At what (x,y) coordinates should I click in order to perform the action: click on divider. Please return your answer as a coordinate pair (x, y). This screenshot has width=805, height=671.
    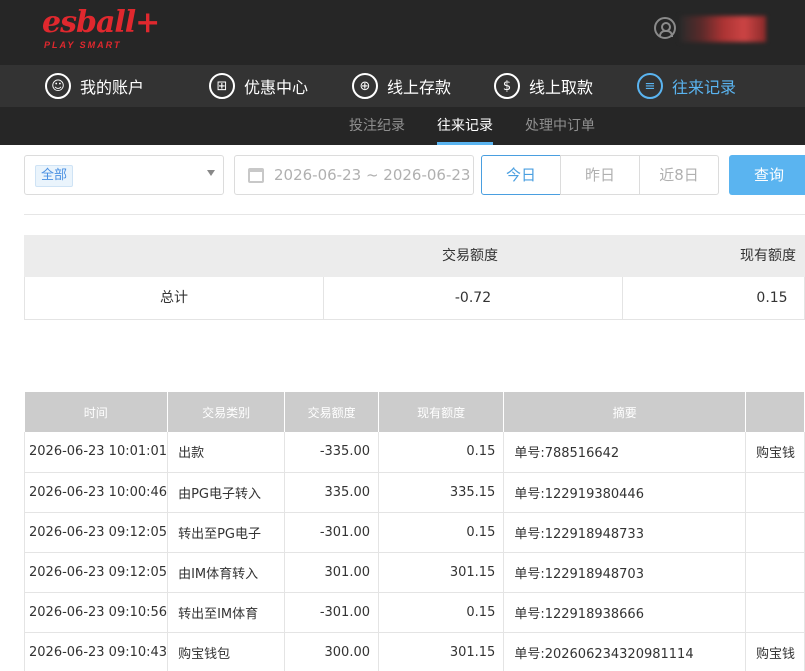
    Looking at the image, I should click on (414, 214).